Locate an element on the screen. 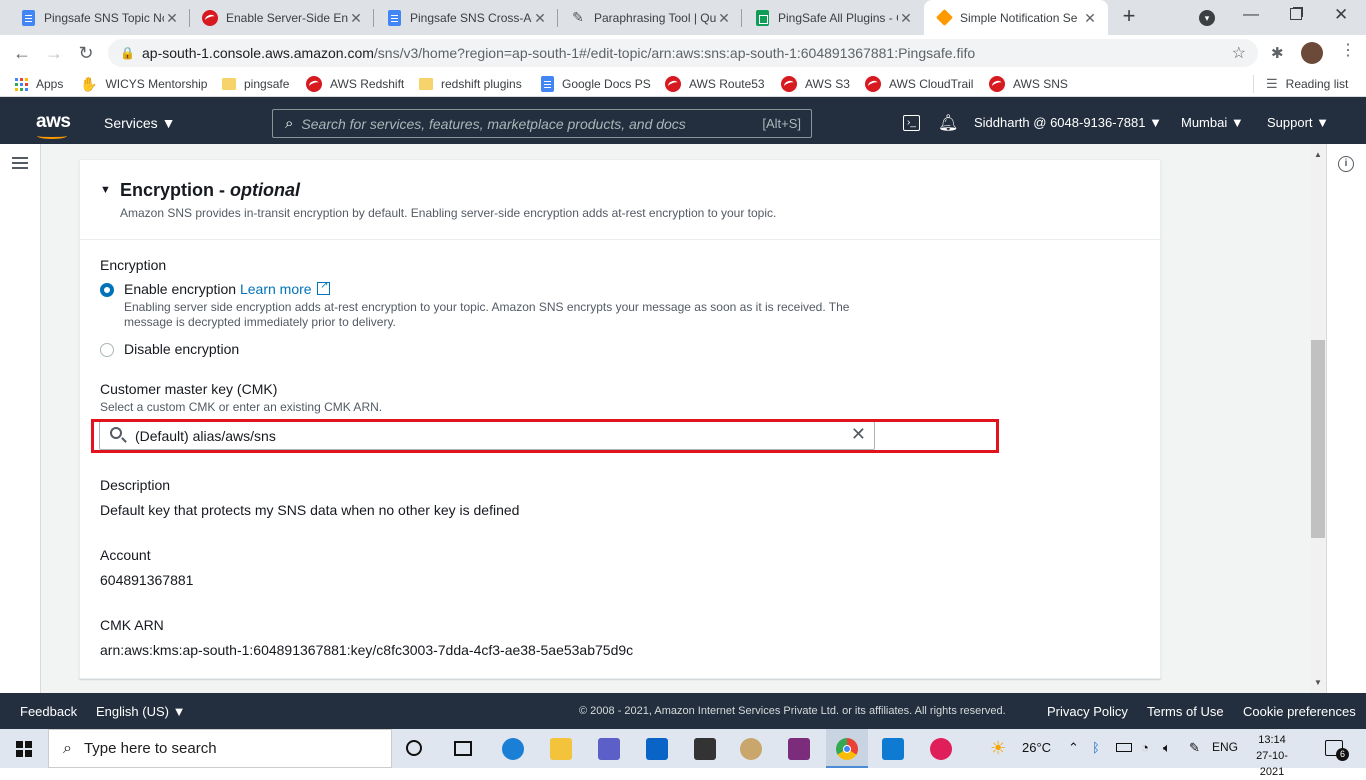 The width and height of the screenshot is (1366, 780). file-explorer-icon is located at coordinates (561, 749).